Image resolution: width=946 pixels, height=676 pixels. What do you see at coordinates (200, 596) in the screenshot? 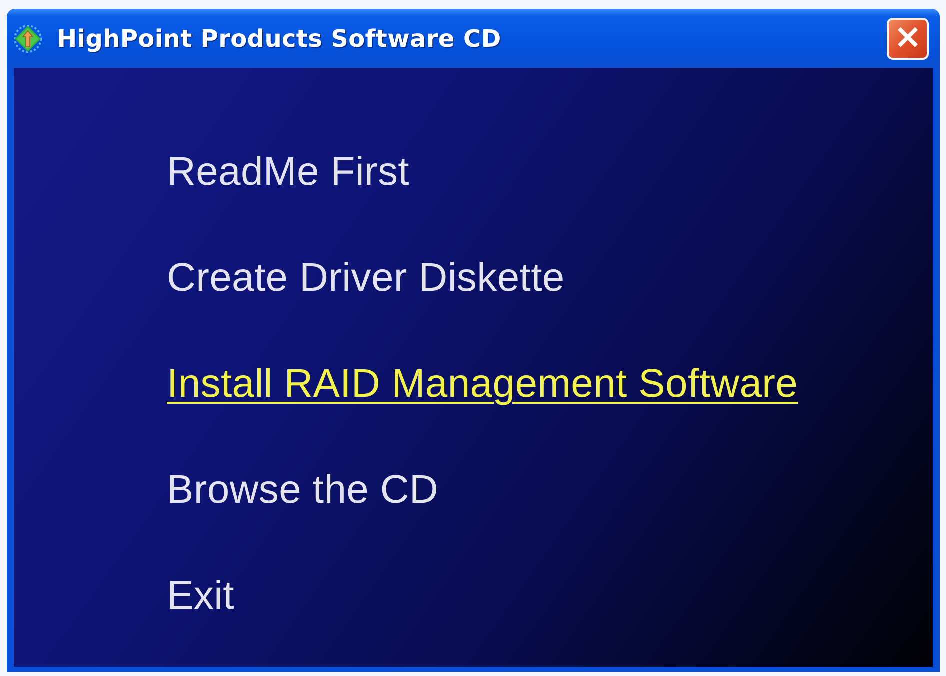
I see `menu-item: Exit` at bounding box center [200, 596].